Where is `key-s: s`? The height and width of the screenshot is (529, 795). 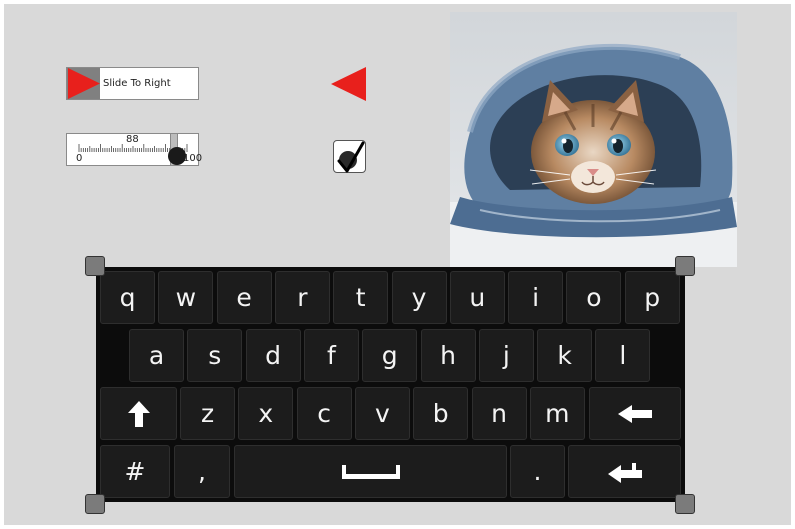
key-s: s is located at coordinates (215, 355).